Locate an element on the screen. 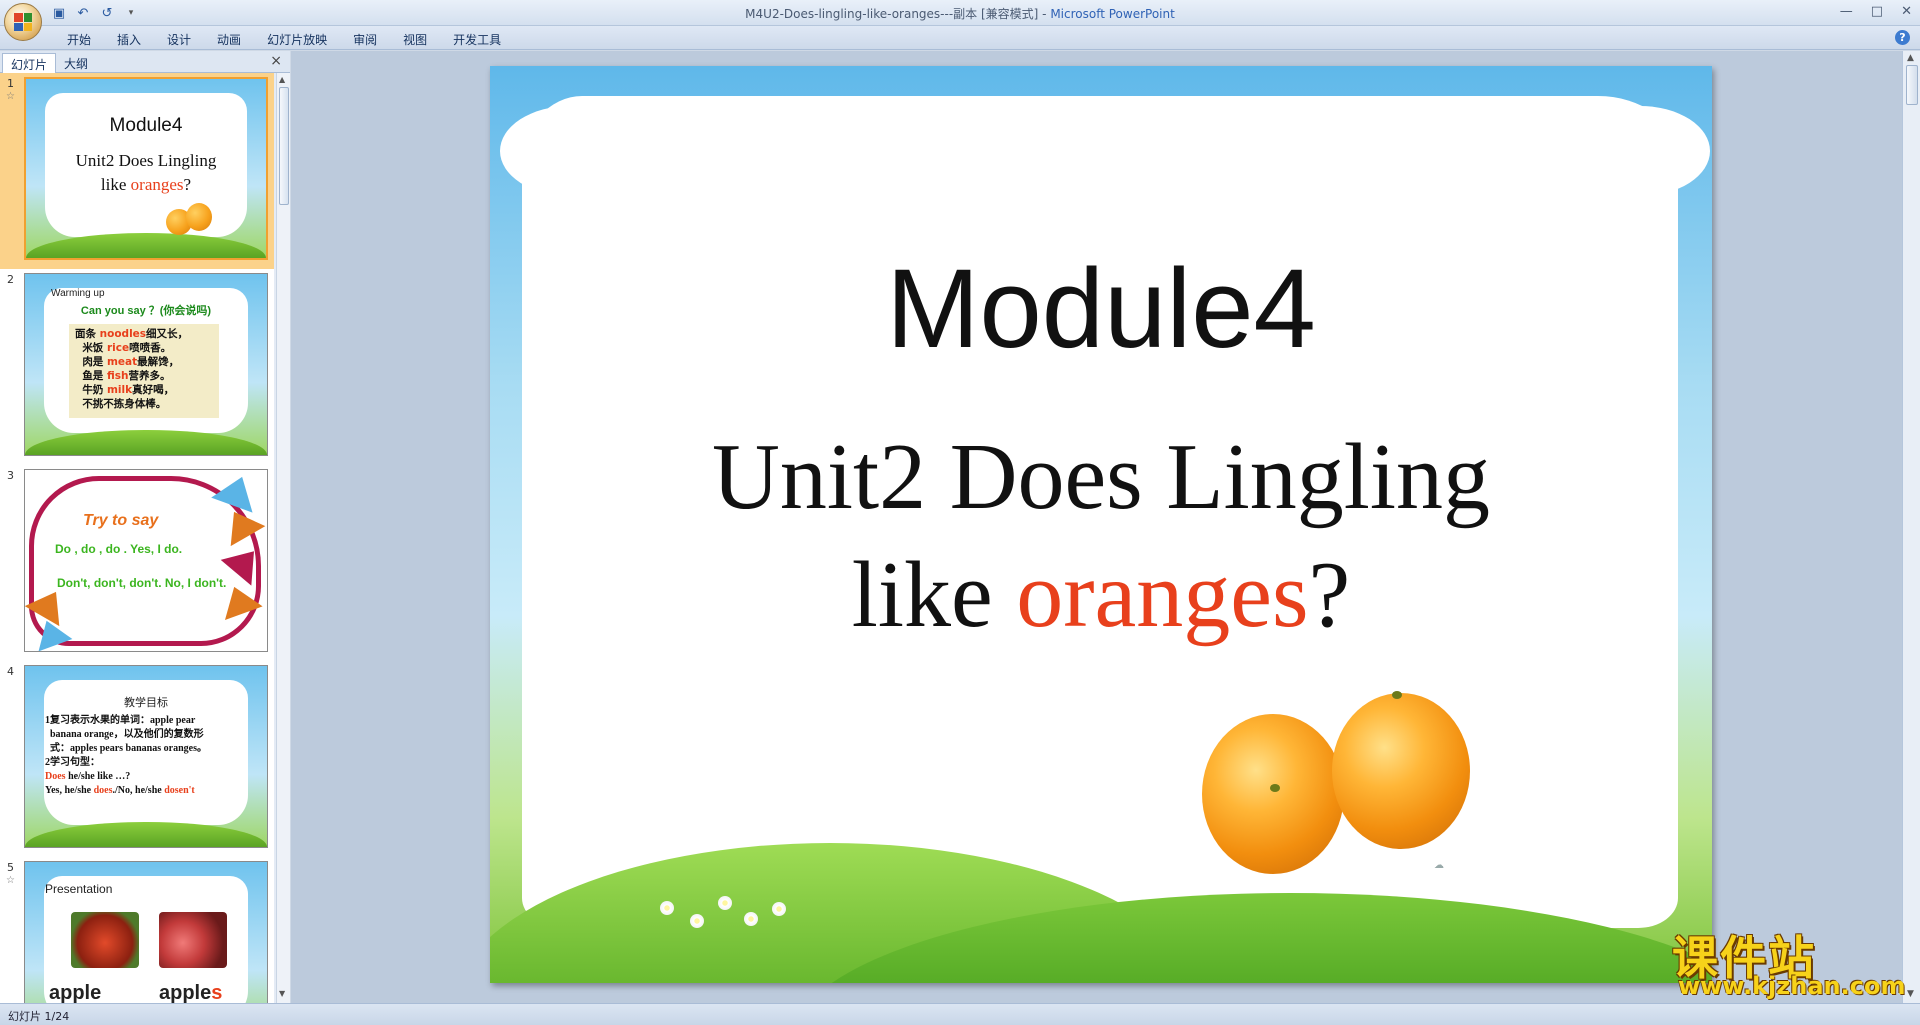 This screenshot has height=1025, width=1920. tab-slideshow: 幻灯片放映 is located at coordinates (297, 39).